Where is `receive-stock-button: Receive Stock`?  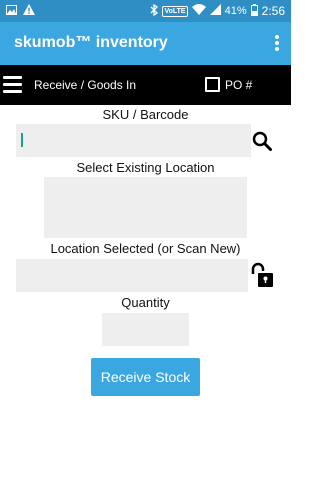
receive-stock-button: Receive Stock is located at coordinates (145, 377).